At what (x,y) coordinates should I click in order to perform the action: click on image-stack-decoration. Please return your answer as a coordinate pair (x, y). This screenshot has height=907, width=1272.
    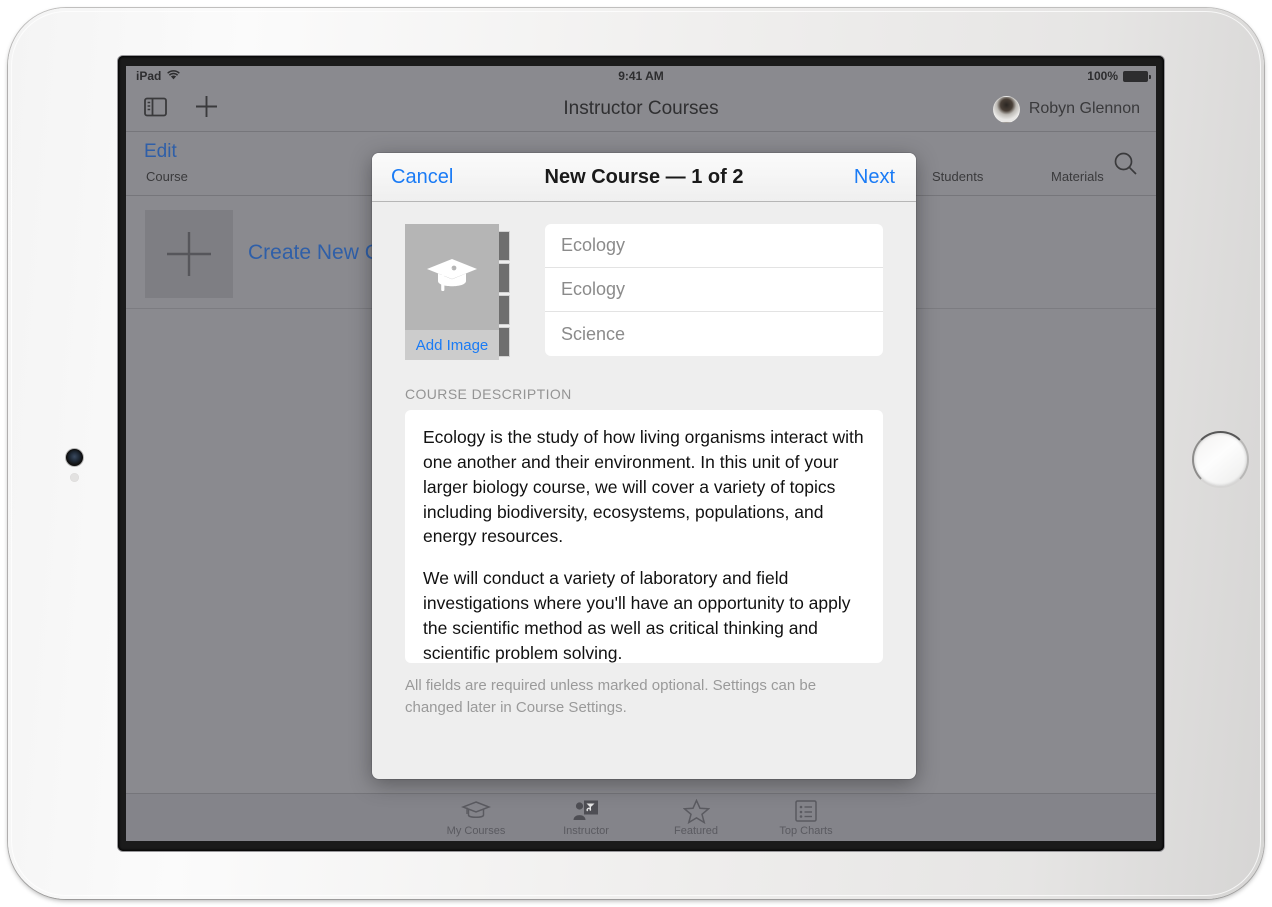
    Looking at the image, I should click on (504, 295).